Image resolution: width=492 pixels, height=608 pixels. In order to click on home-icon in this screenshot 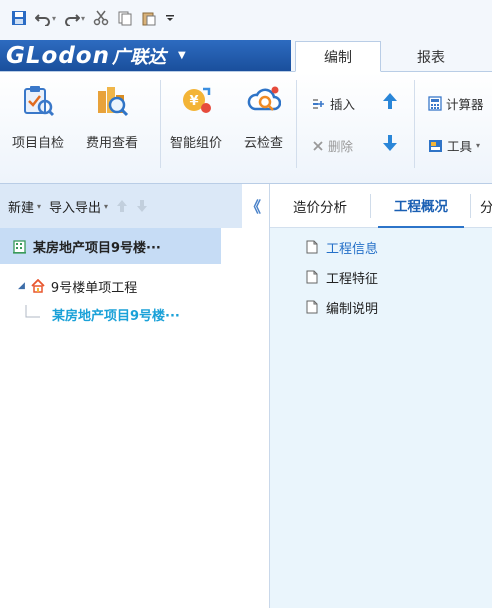, I will do `click(38, 286)`.